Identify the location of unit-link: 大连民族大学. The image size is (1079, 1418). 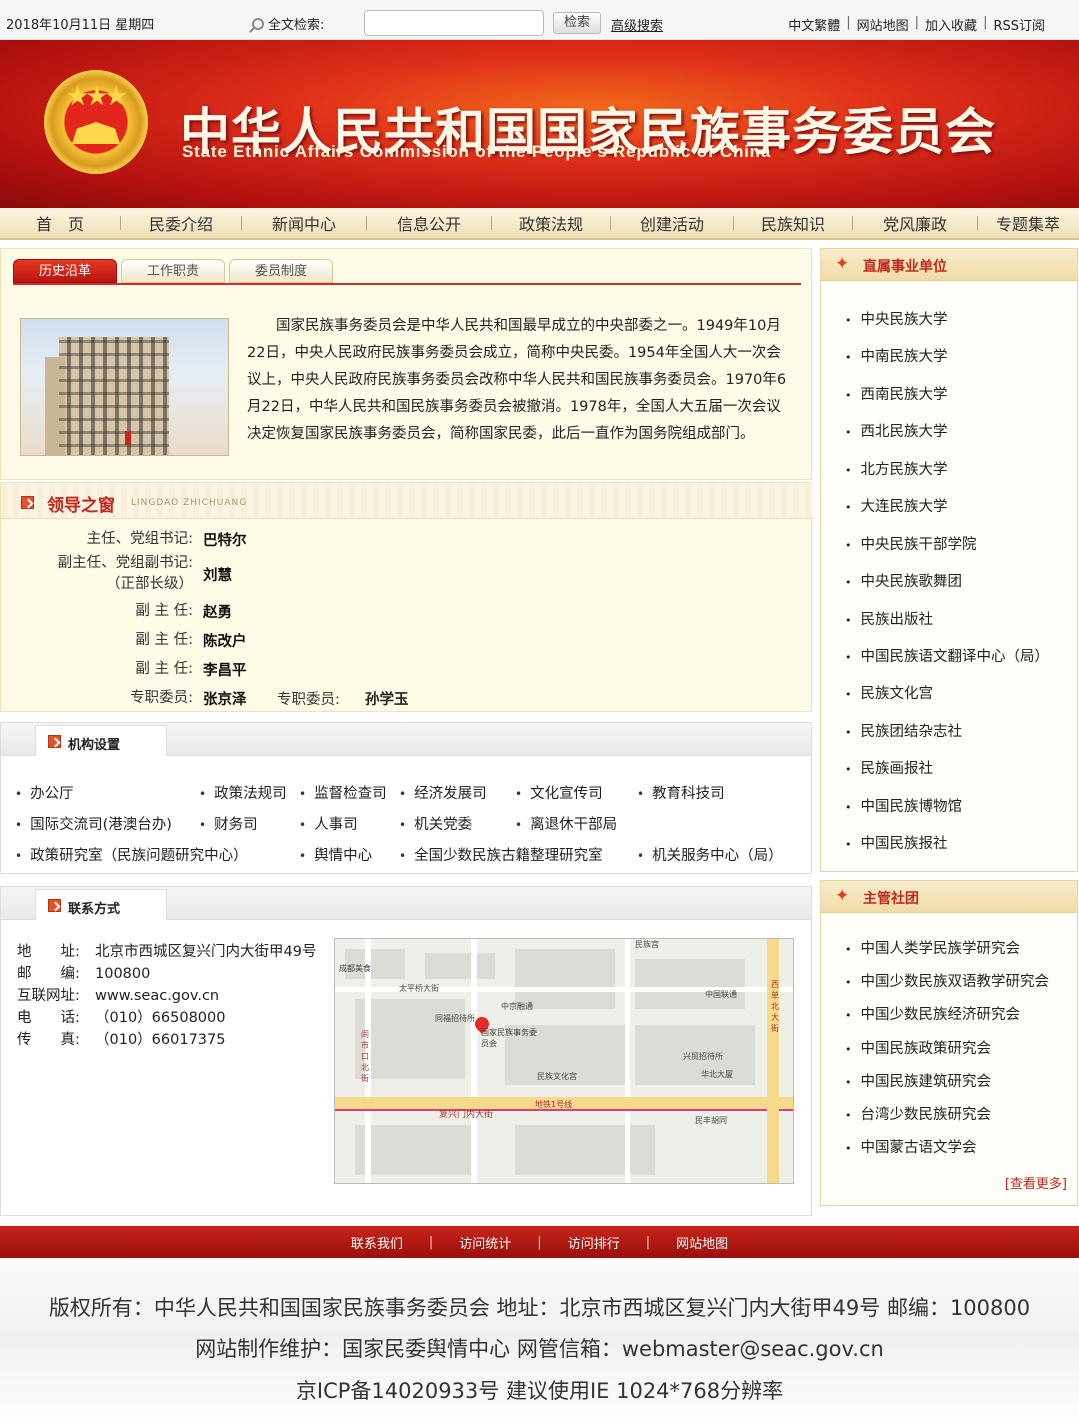
(896, 505).